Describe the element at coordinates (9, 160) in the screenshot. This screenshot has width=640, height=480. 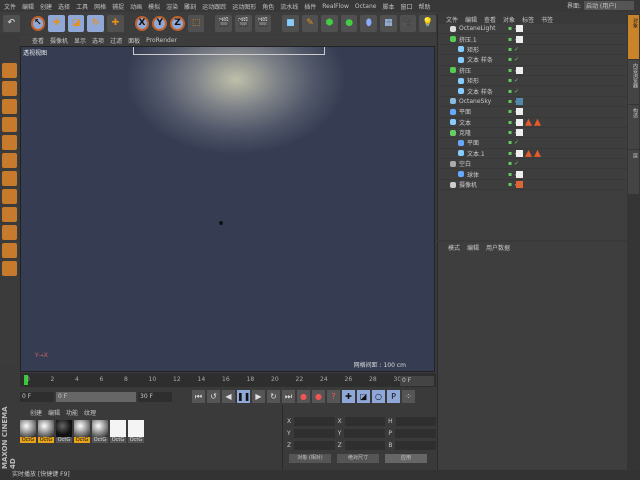
I see `polygons-mode-icon` at that location.